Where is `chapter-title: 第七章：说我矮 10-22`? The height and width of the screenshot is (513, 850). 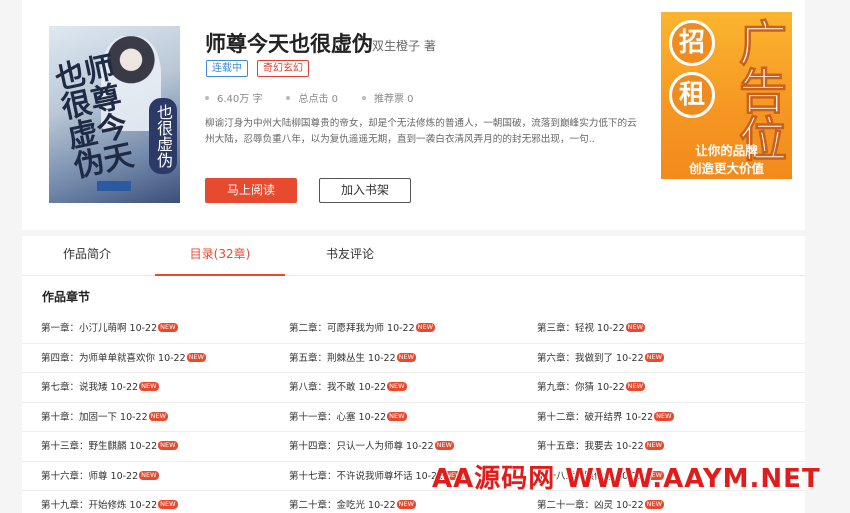
chapter-title: 第七章：说我矮 10-22 is located at coordinates (90, 387).